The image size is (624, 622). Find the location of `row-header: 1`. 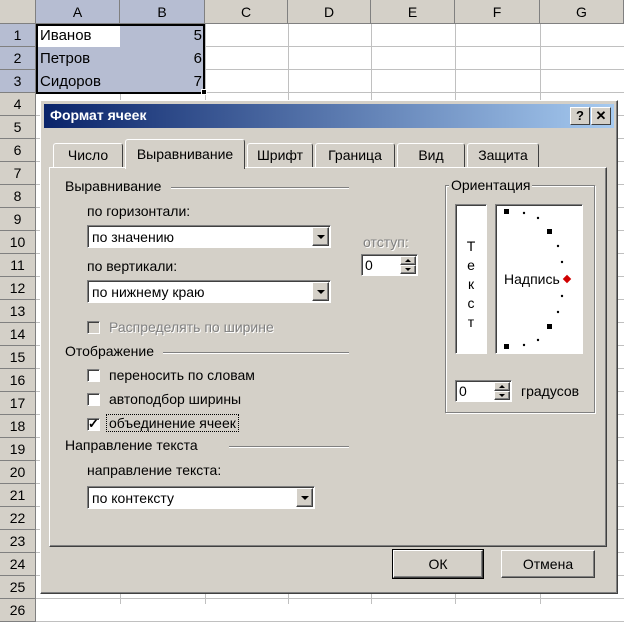

row-header: 1 is located at coordinates (18, 35).